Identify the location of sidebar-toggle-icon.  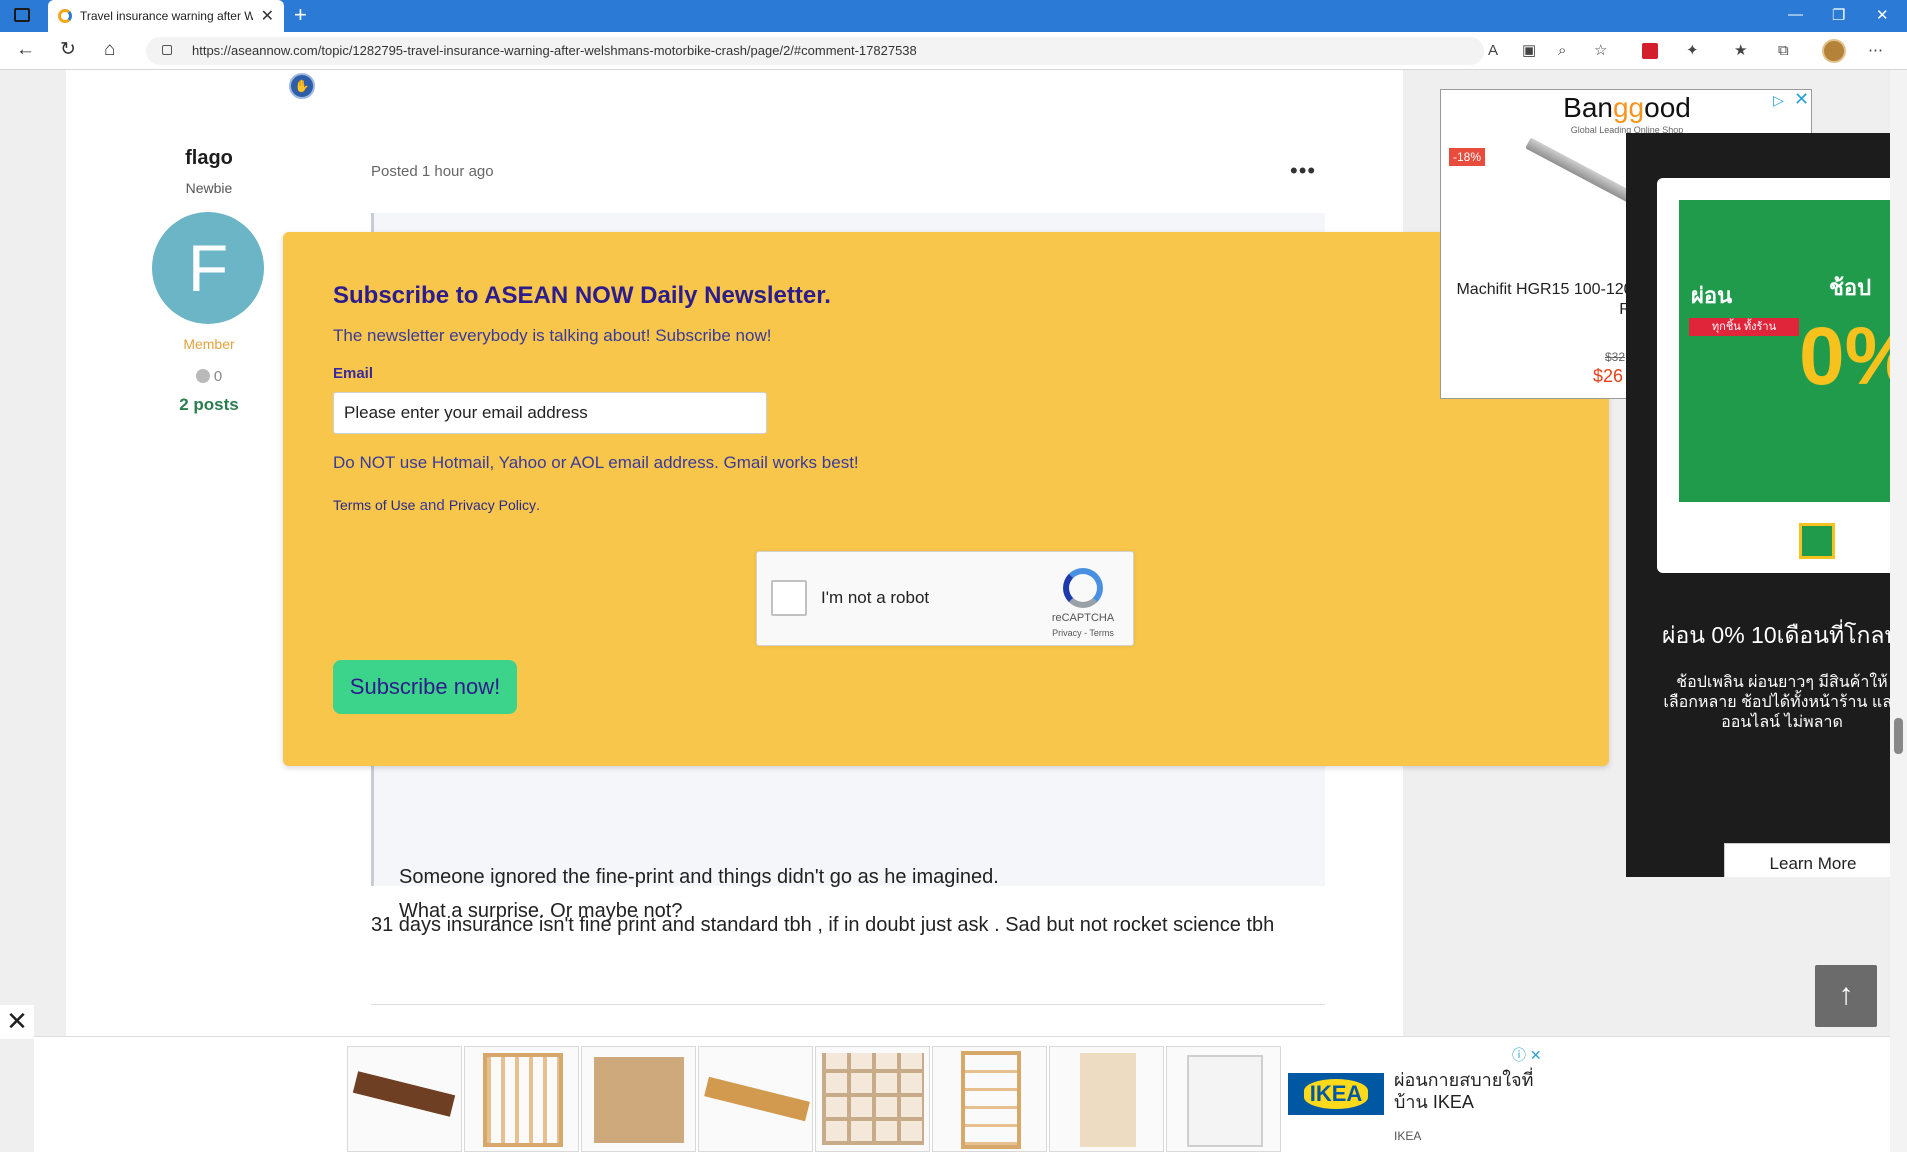
(22, 15).